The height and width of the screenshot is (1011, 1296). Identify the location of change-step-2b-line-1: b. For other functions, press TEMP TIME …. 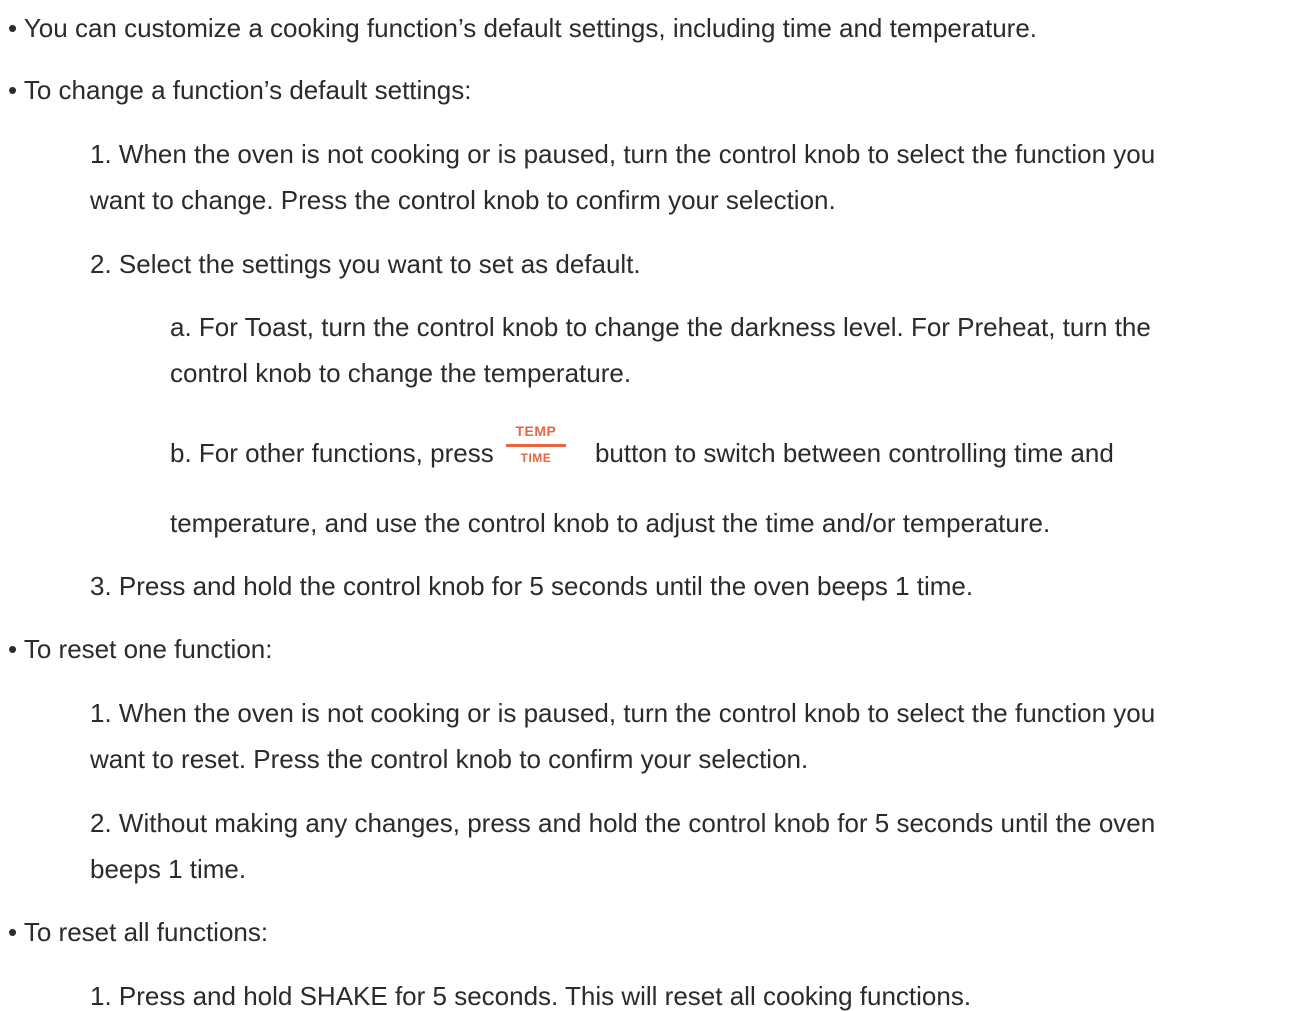
(642, 445).